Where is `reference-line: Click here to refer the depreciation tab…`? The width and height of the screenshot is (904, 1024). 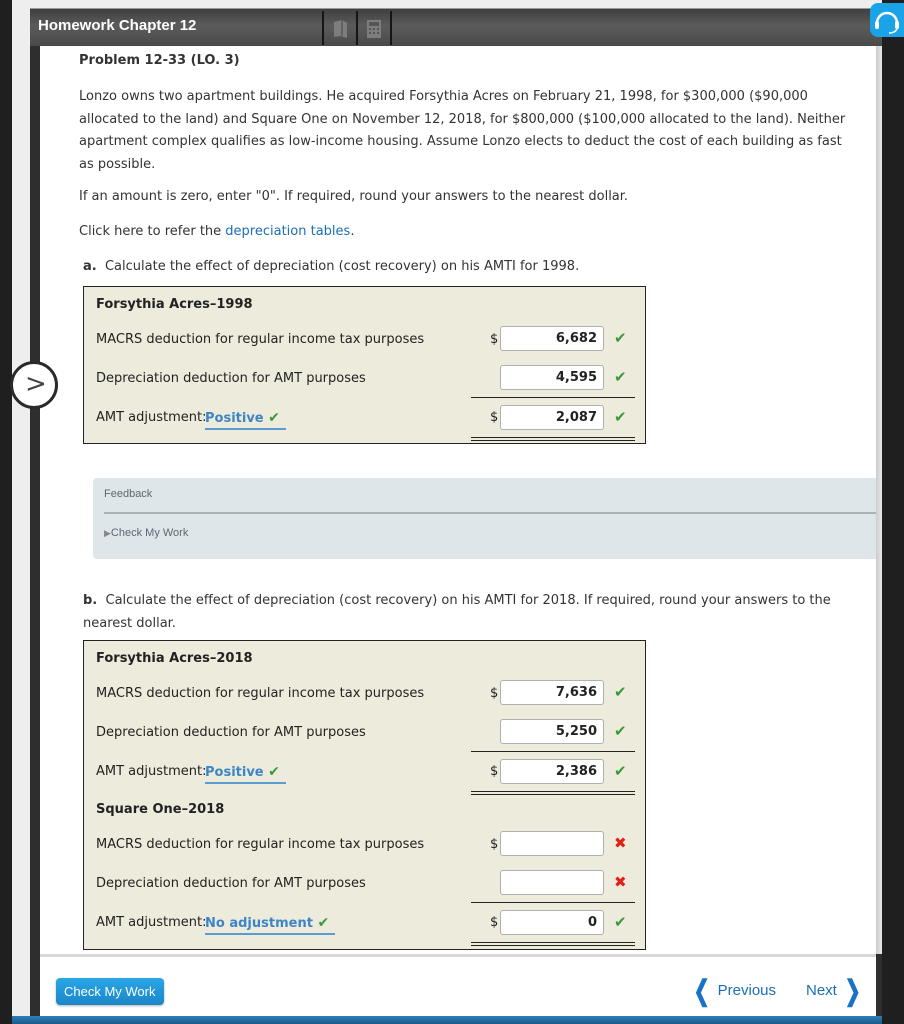
reference-line: Click here to refer the depreciation tab… is located at coordinates (216, 231).